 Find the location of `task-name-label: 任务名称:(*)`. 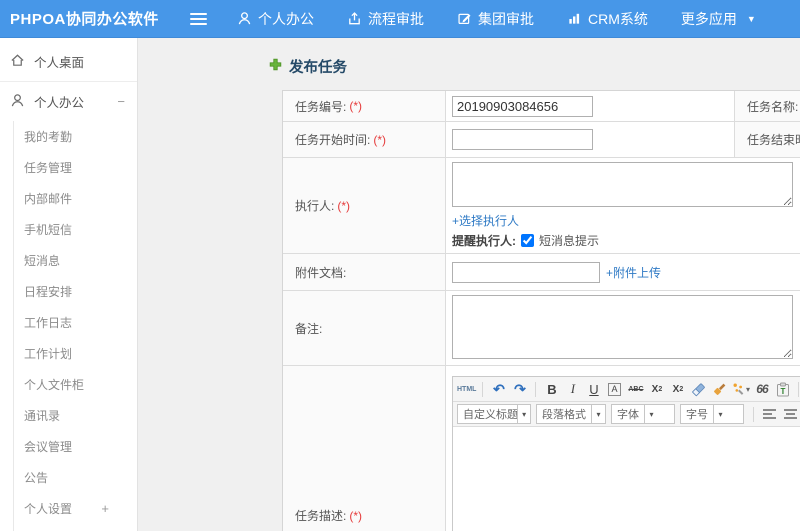

task-name-label: 任务名称:(*) is located at coordinates (767, 106).